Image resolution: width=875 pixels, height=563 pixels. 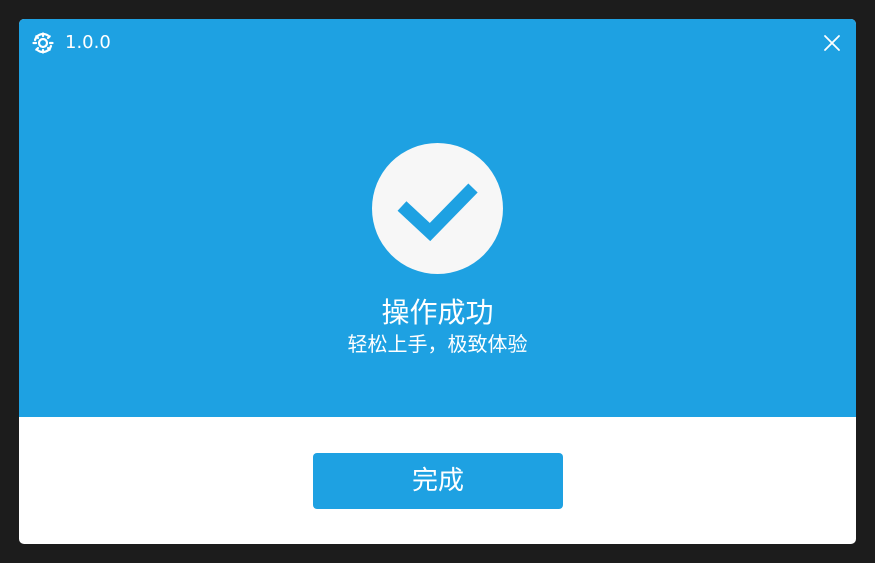 I want to click on gear-sync-icon, so click(x=43, y=43).